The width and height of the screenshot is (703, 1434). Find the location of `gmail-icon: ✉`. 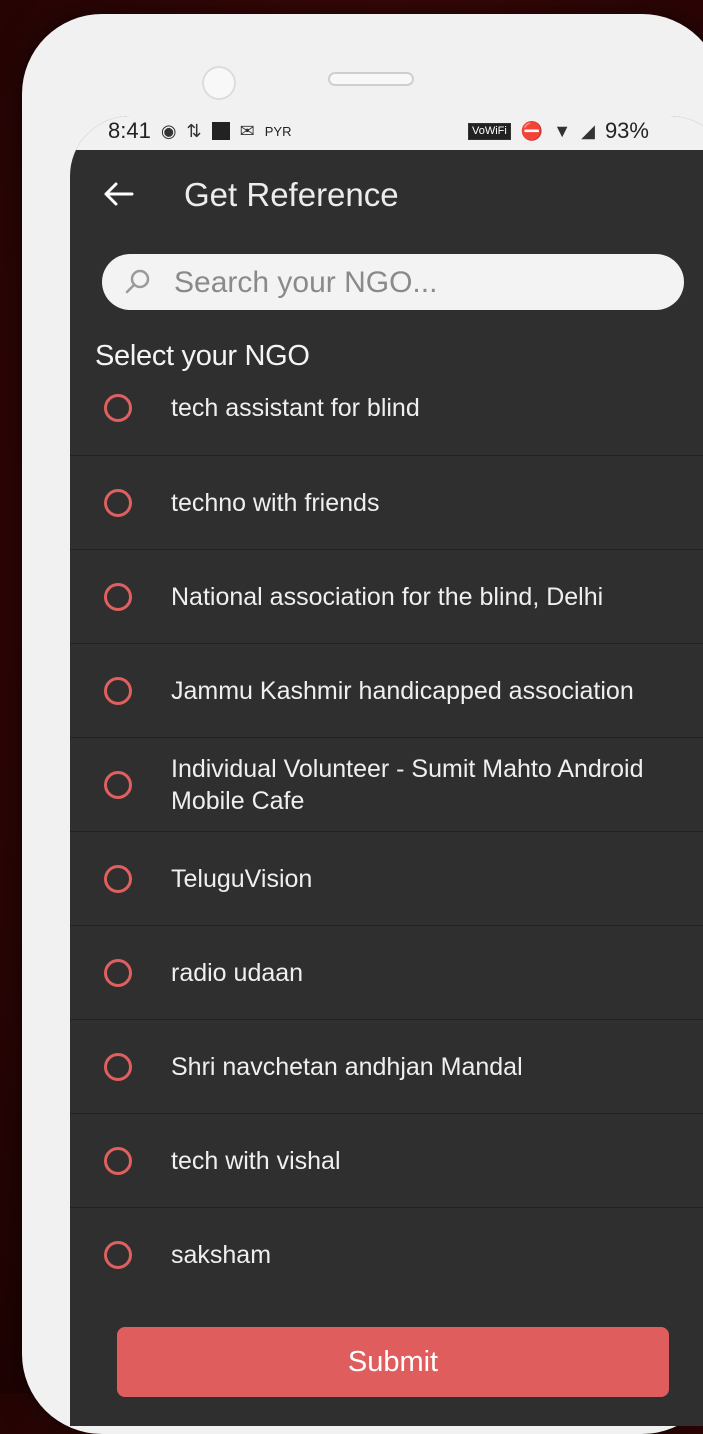

gmail-icon: ✉ is located at coordinates (247, 130).